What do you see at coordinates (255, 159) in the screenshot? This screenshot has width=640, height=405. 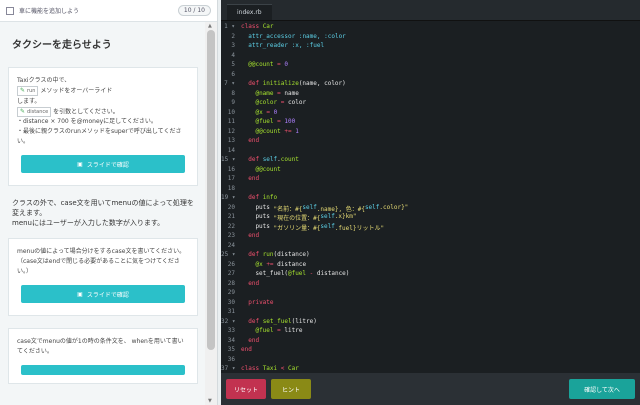 I see `code-token: def` at bounding box center [255, 159].